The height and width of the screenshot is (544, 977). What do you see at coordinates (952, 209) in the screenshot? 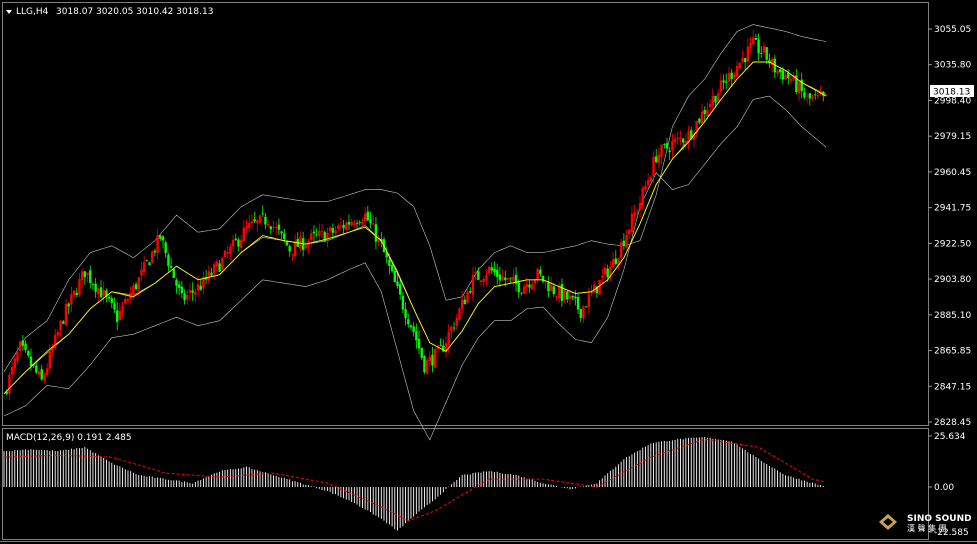
I see `price-tick-label: 2941.75` at bounding box center [952, 209].